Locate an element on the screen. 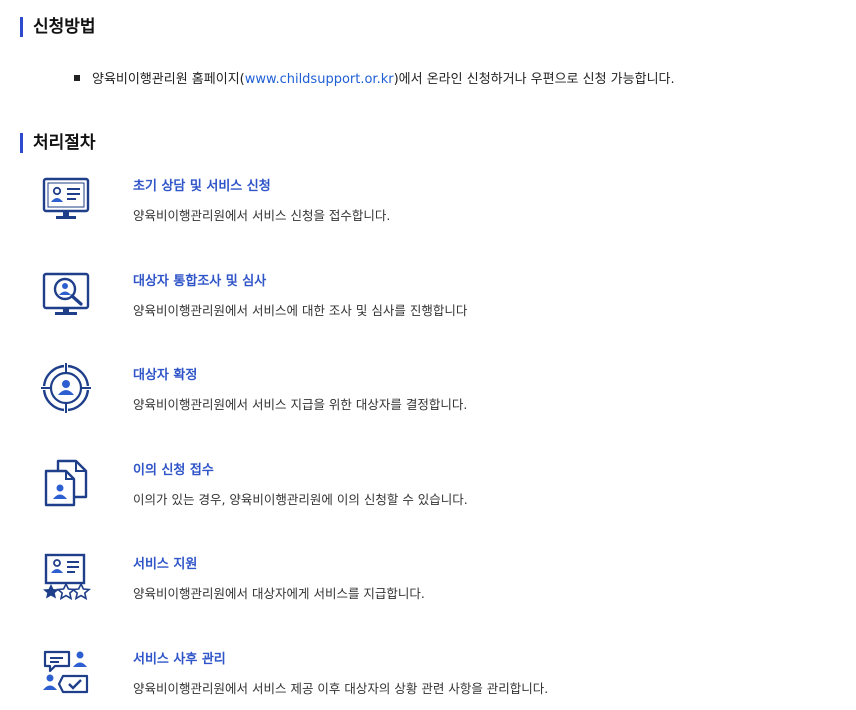 This screenshot has height=710, width=856. step-description: 양육비이행관리원에서 서비스 지급을 위한 대상자를 결정합니다. is located at coordinates (300, 404).